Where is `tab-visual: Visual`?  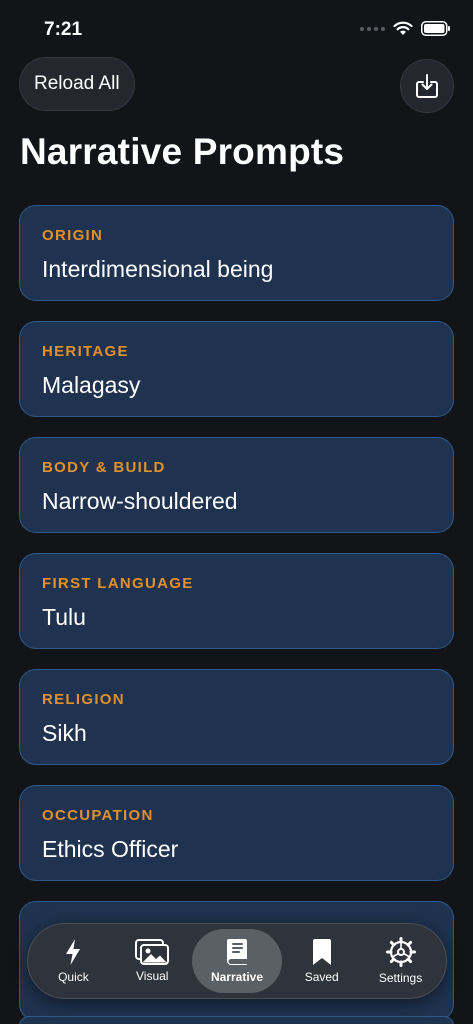 tab-visual: Visual is located at coordinates (152, 961).